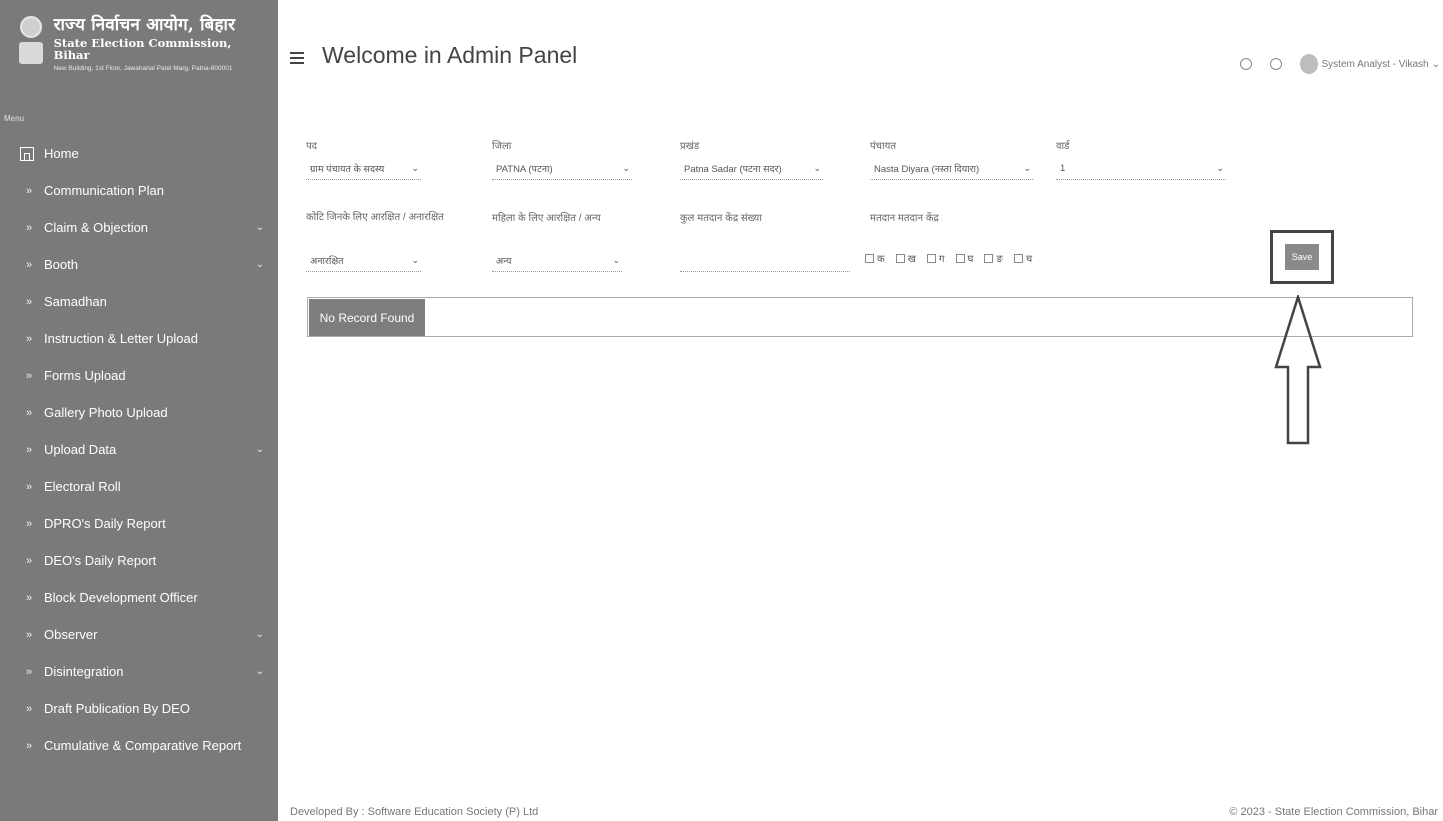 The height and width of the screenshot is (821, 1443). What do you see at coordinates (1022, 258) in the screenshot?
I see `checkbox-cha: च` at bounding box center [1022, 258].